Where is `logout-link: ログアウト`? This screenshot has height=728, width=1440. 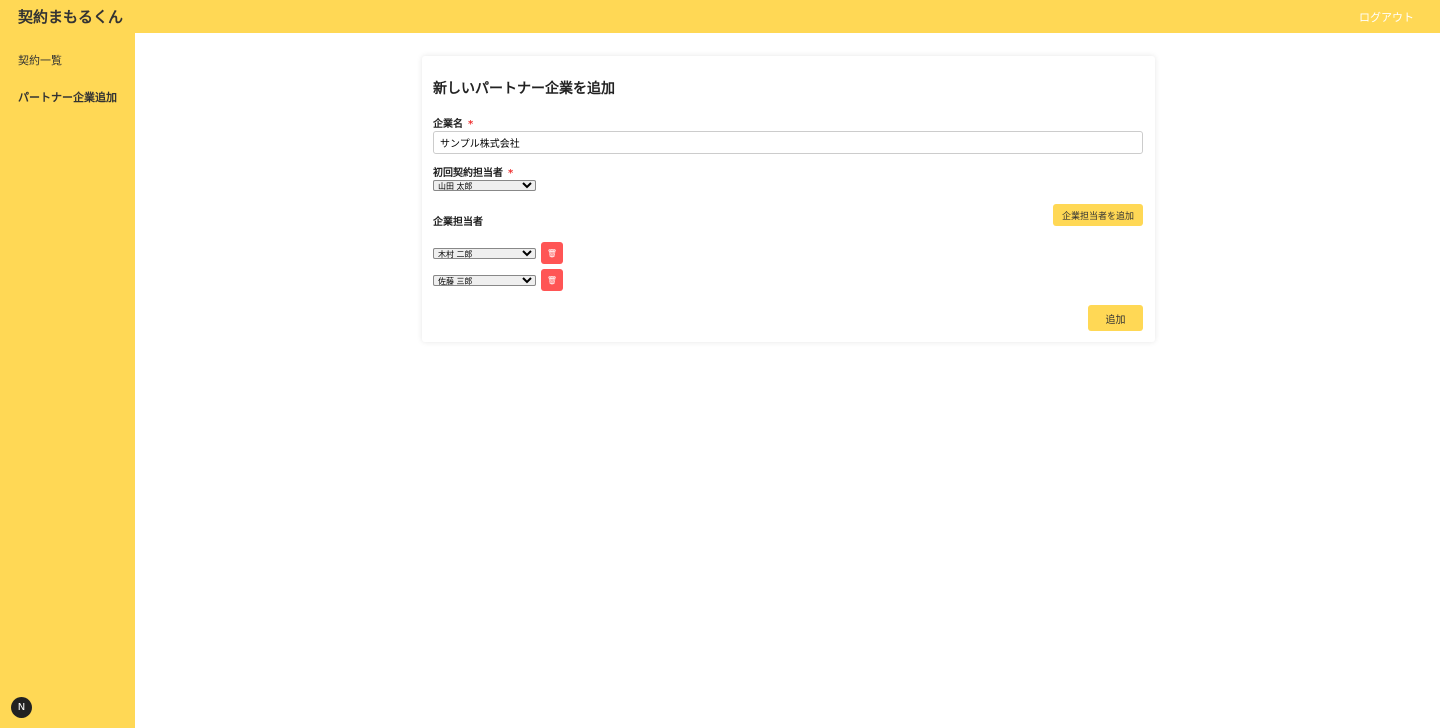 logout-link: ログアウト is located at coordinates (1386, 17).